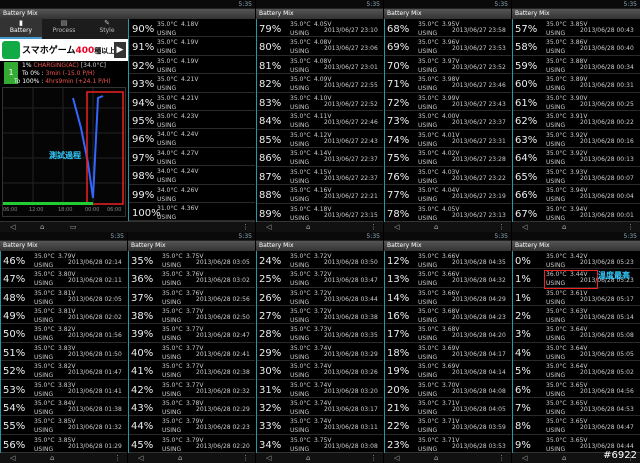  What do you see at coordinates (63, 260) in the screenshot?
I see `table-row: 46% 35.0°C 3.79V USING 2013/06/28 02:14` at bounding box center [63, 260].